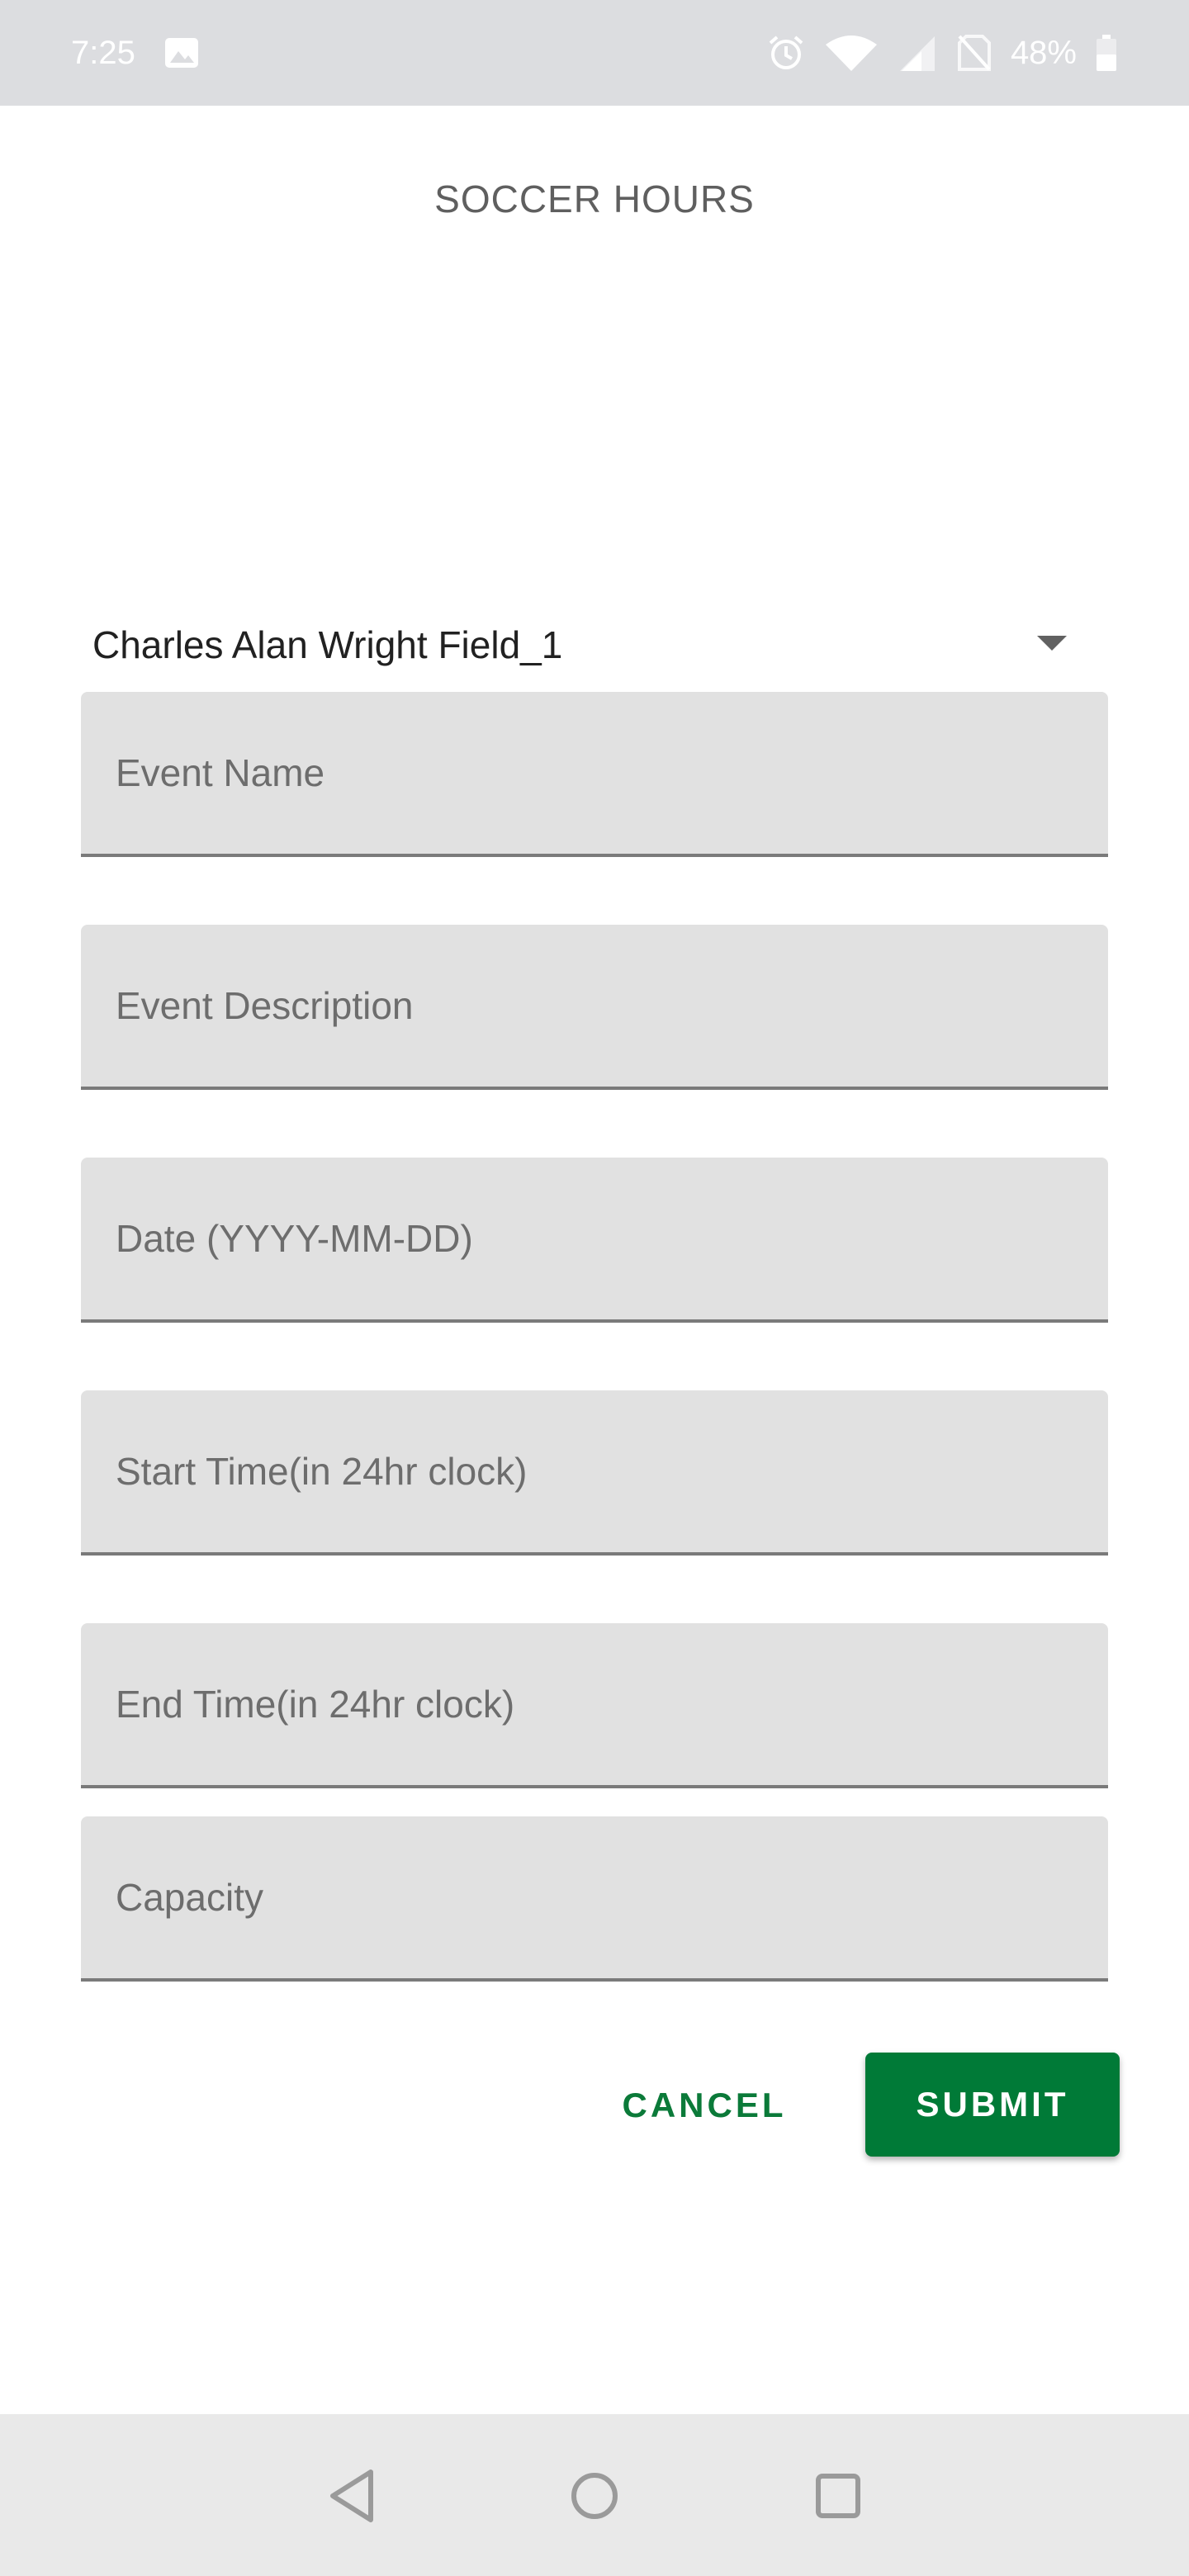 The width and height of the screenshot is (1189, 2576). What do you see at coordinates (974, 53) in the screenshot?
I see `no-sim-icon` at bounding box center [974, 53].